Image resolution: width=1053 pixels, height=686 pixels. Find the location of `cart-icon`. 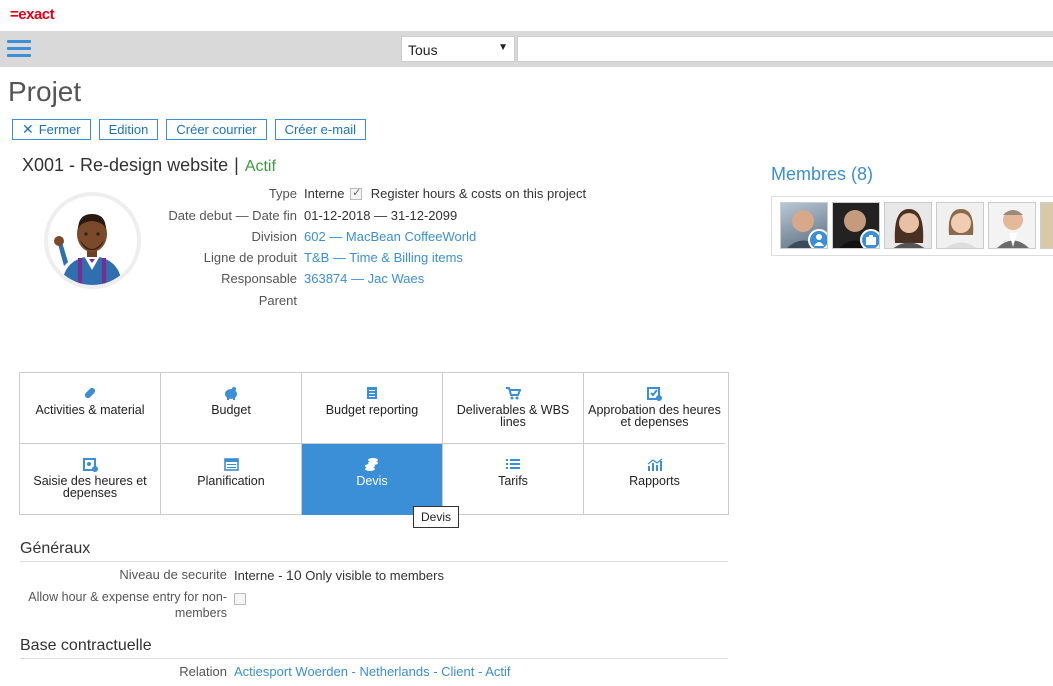

cart-icon is located at coordinates (513, 393).